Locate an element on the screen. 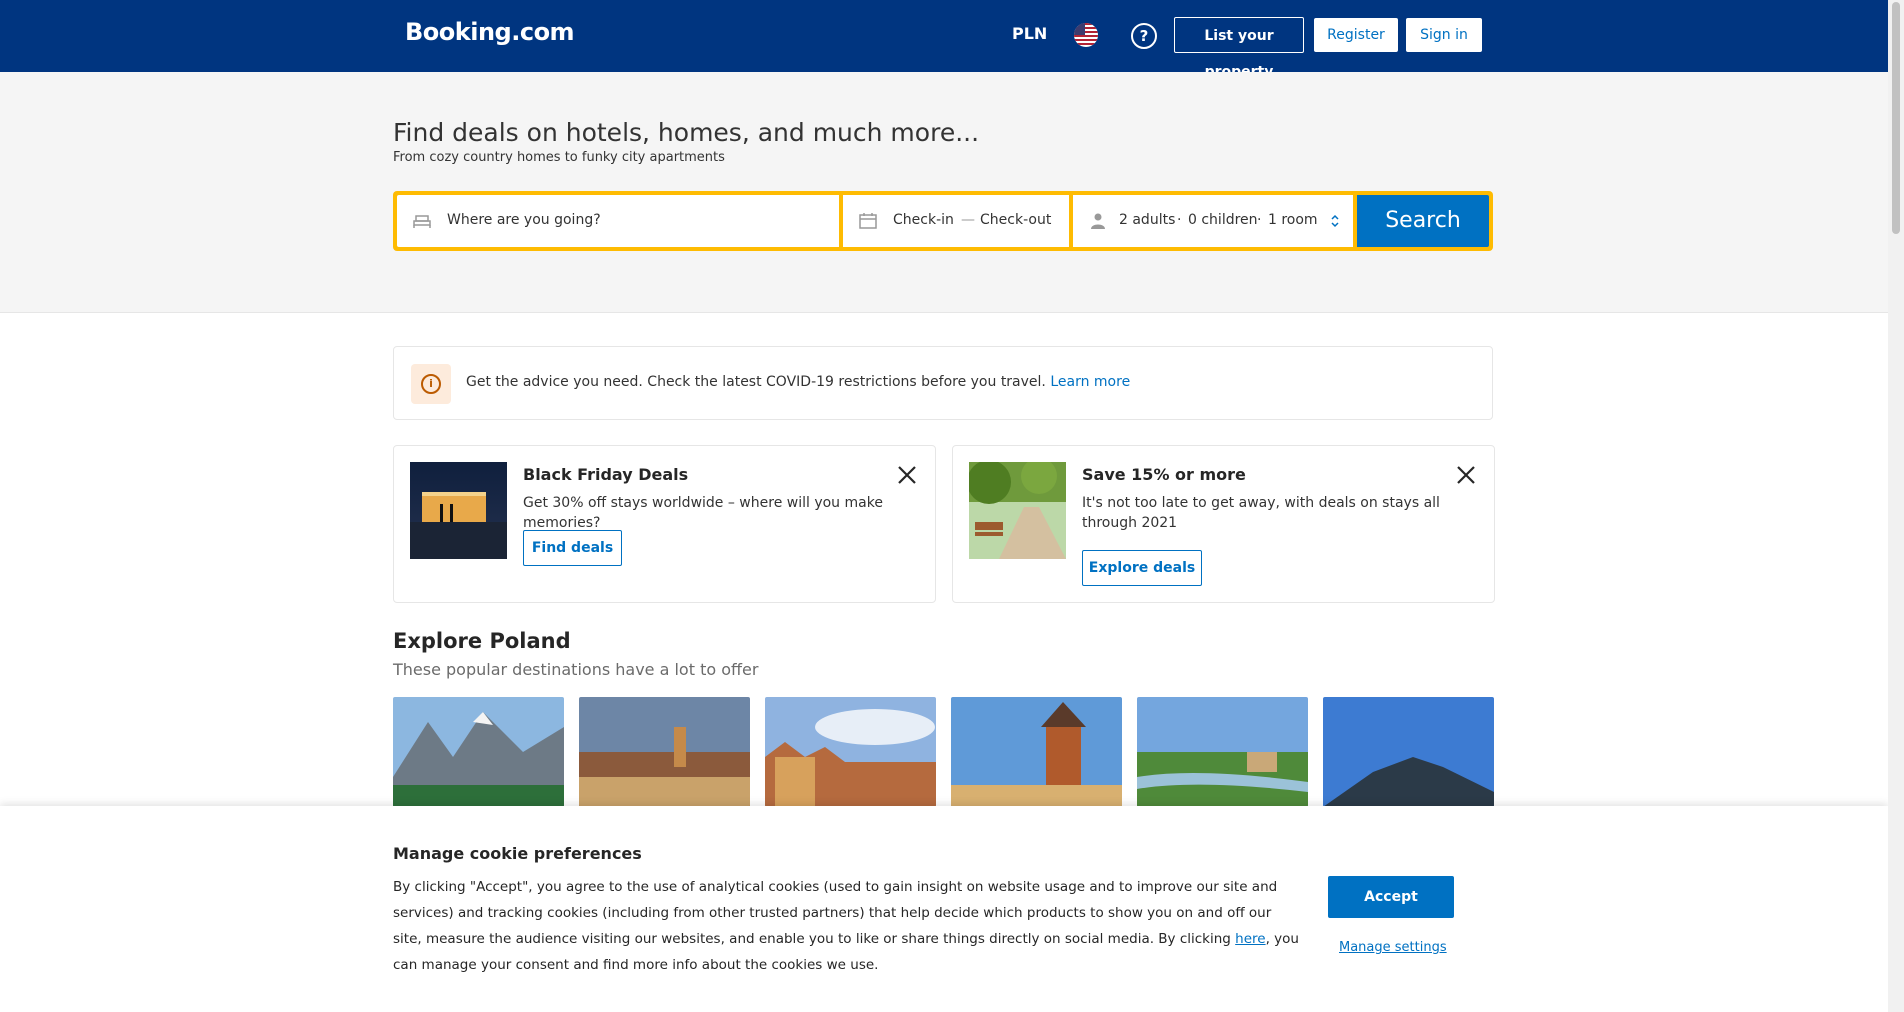 This screenshot has width=1904, height=1012. list-property-button: List your property is located at coordinates (1239, 48).